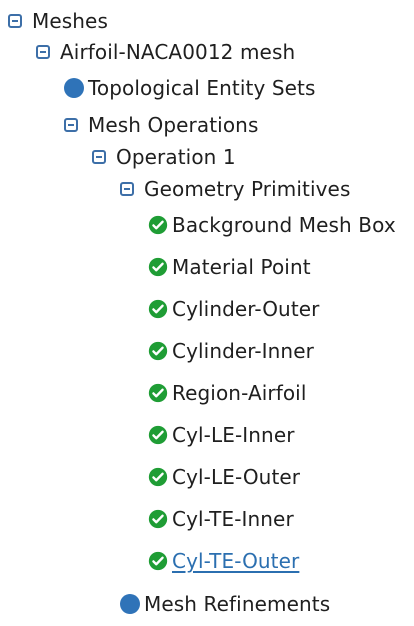 This screenshot has height=626, width=414. Describe the element at coordinates (237, 604) in the screenshot. I see `tree-node-label: Mesh Refinements` at that location.